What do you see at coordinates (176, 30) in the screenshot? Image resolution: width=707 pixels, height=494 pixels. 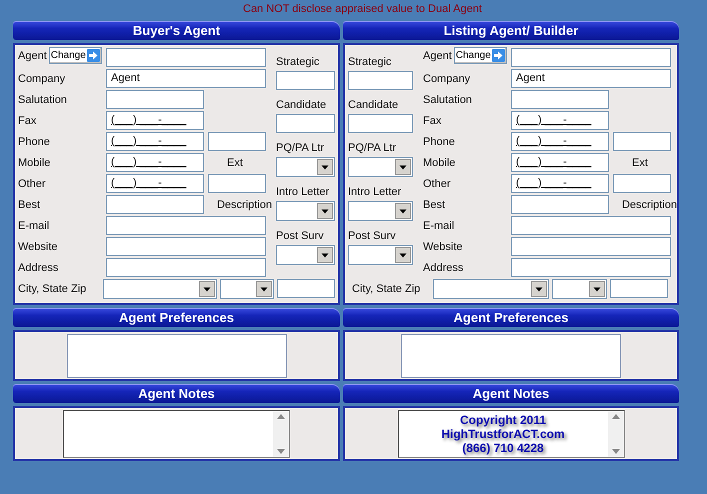 I see `section-header: Buyer's Agent` at bounding box center [176, 30].